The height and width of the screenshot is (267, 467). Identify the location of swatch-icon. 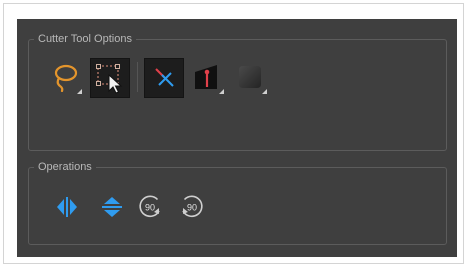
(250, 77).